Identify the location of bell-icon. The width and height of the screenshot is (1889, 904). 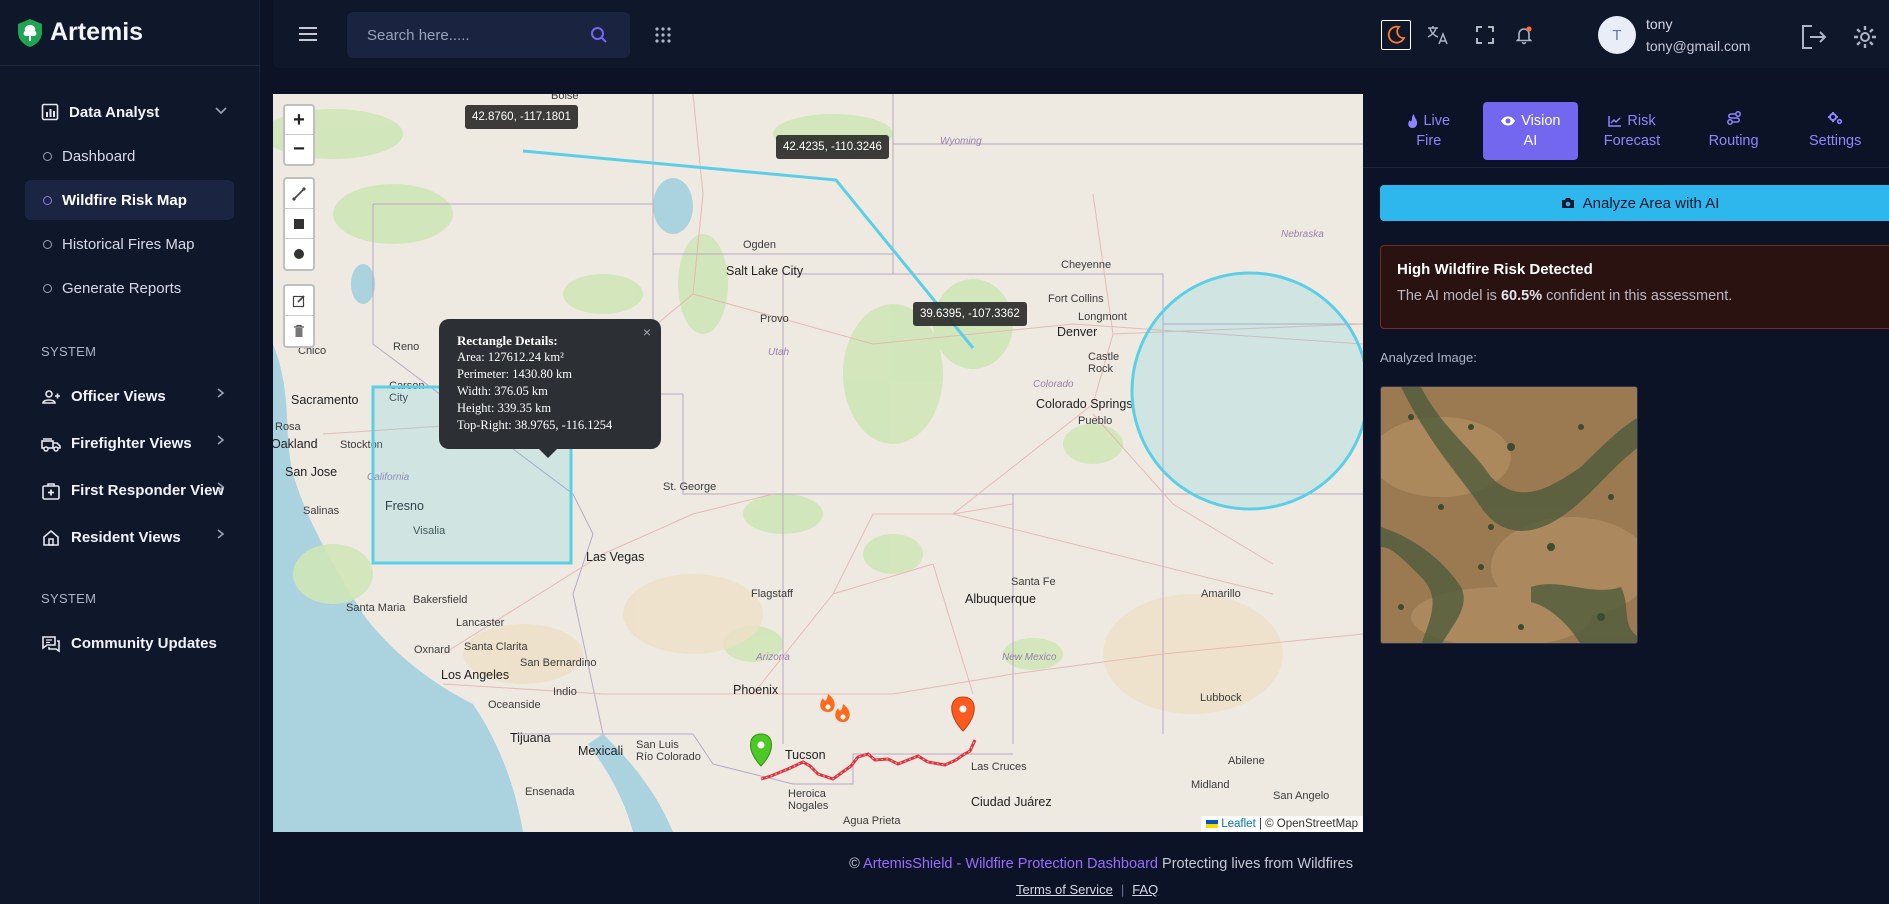
(1524, 35).